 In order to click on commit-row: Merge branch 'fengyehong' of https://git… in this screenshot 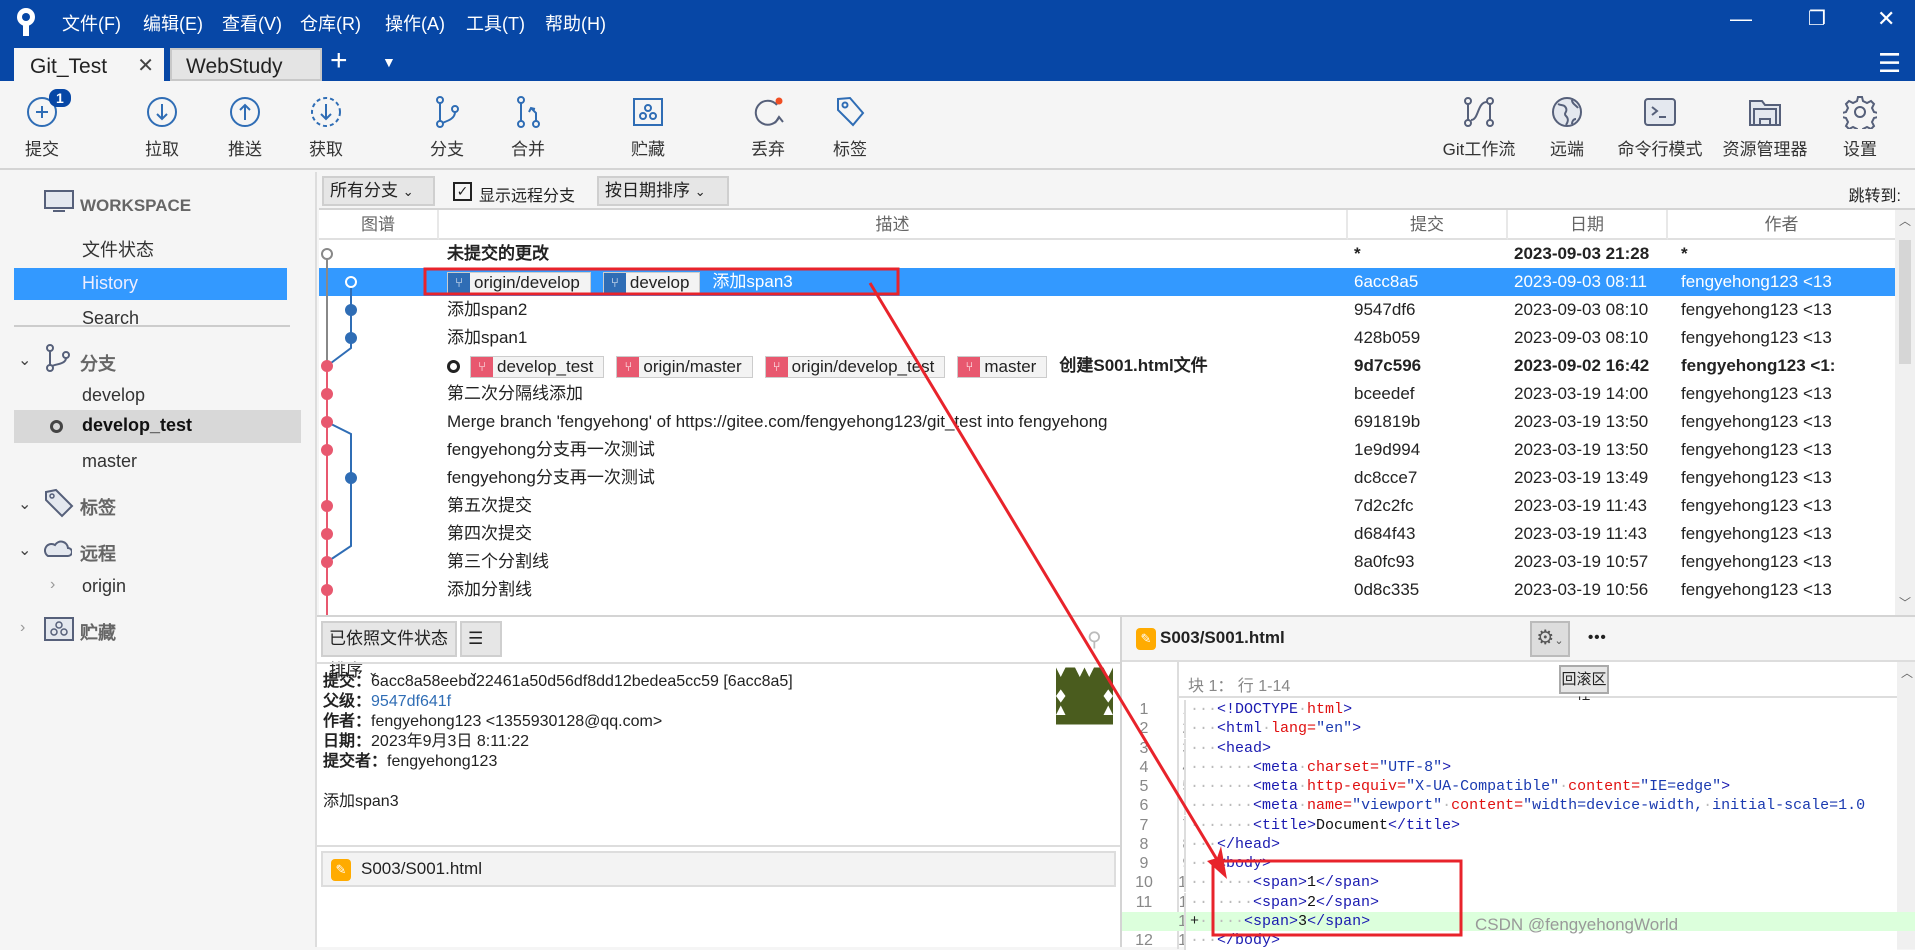, I will do `click(1107, 422)`.